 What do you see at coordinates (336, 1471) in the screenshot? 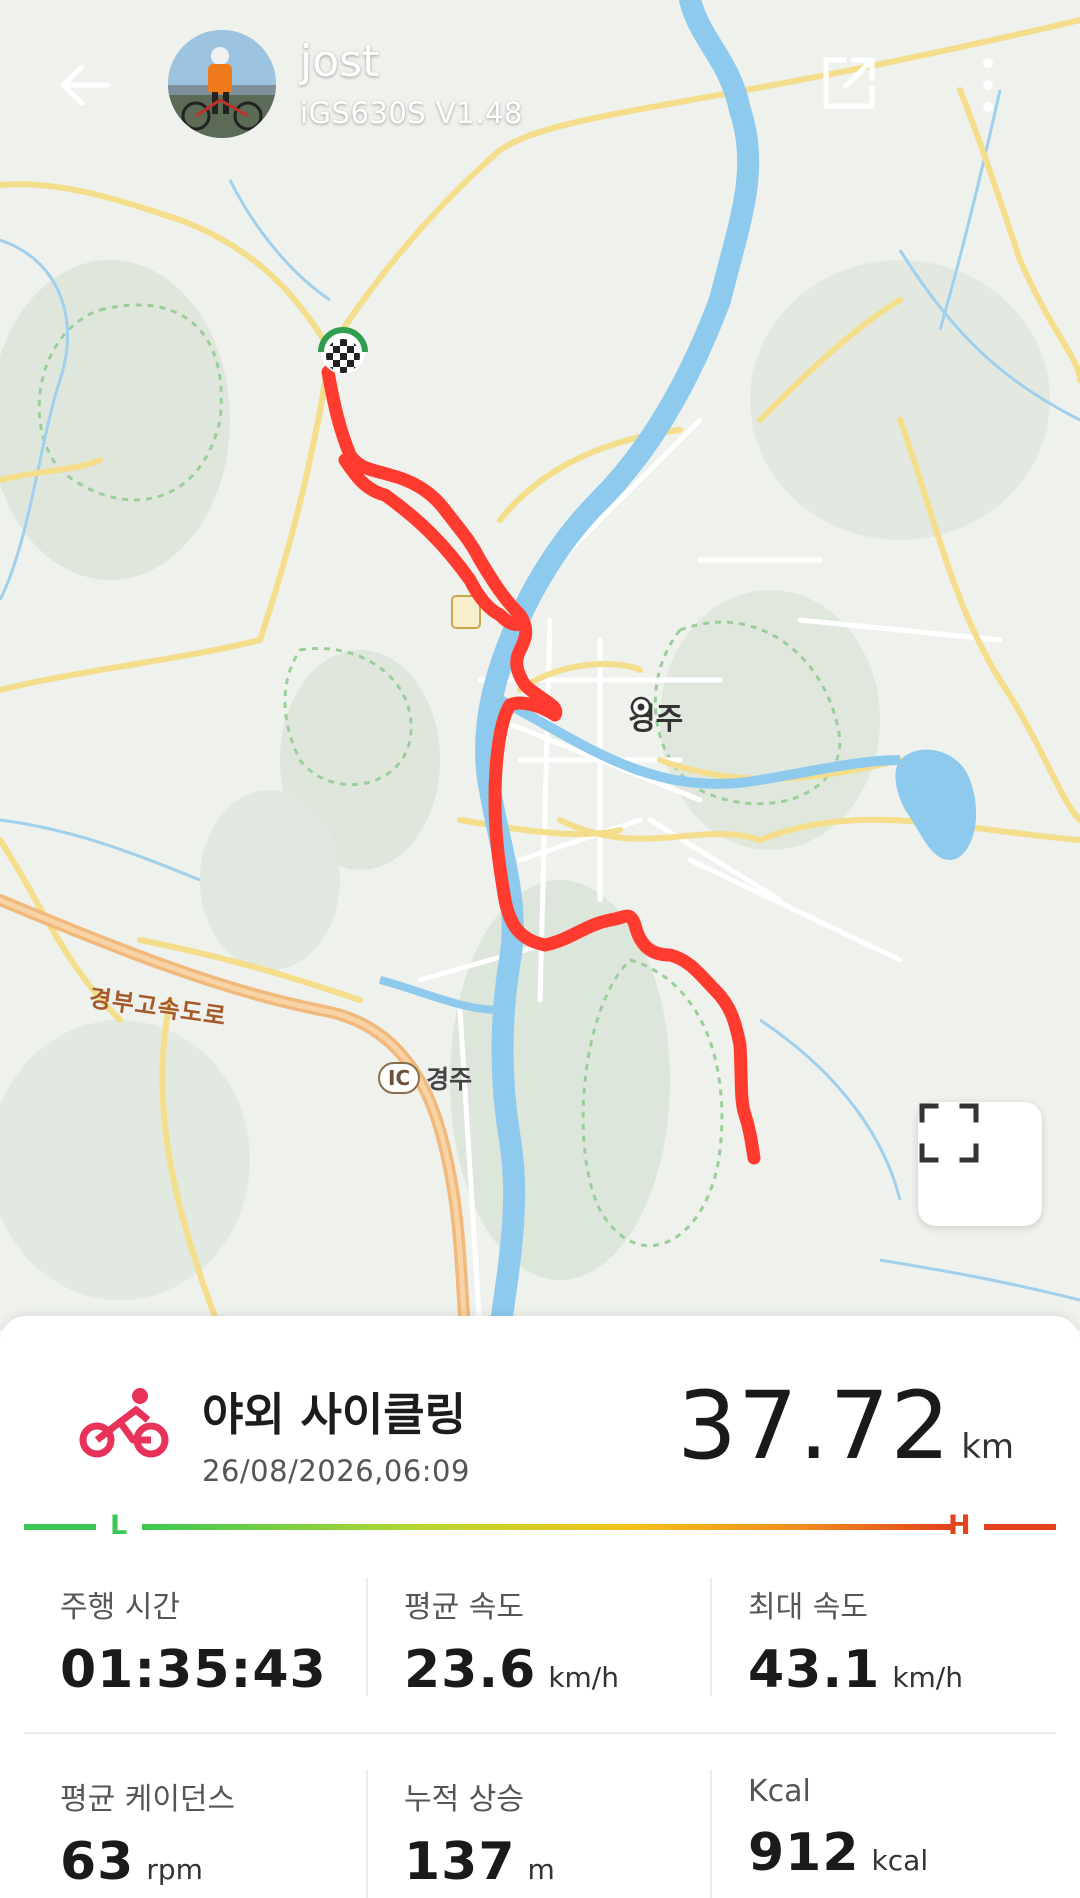
I see `activity-date: 26/08/2026,06:09` at bounding box center [336, 1471].